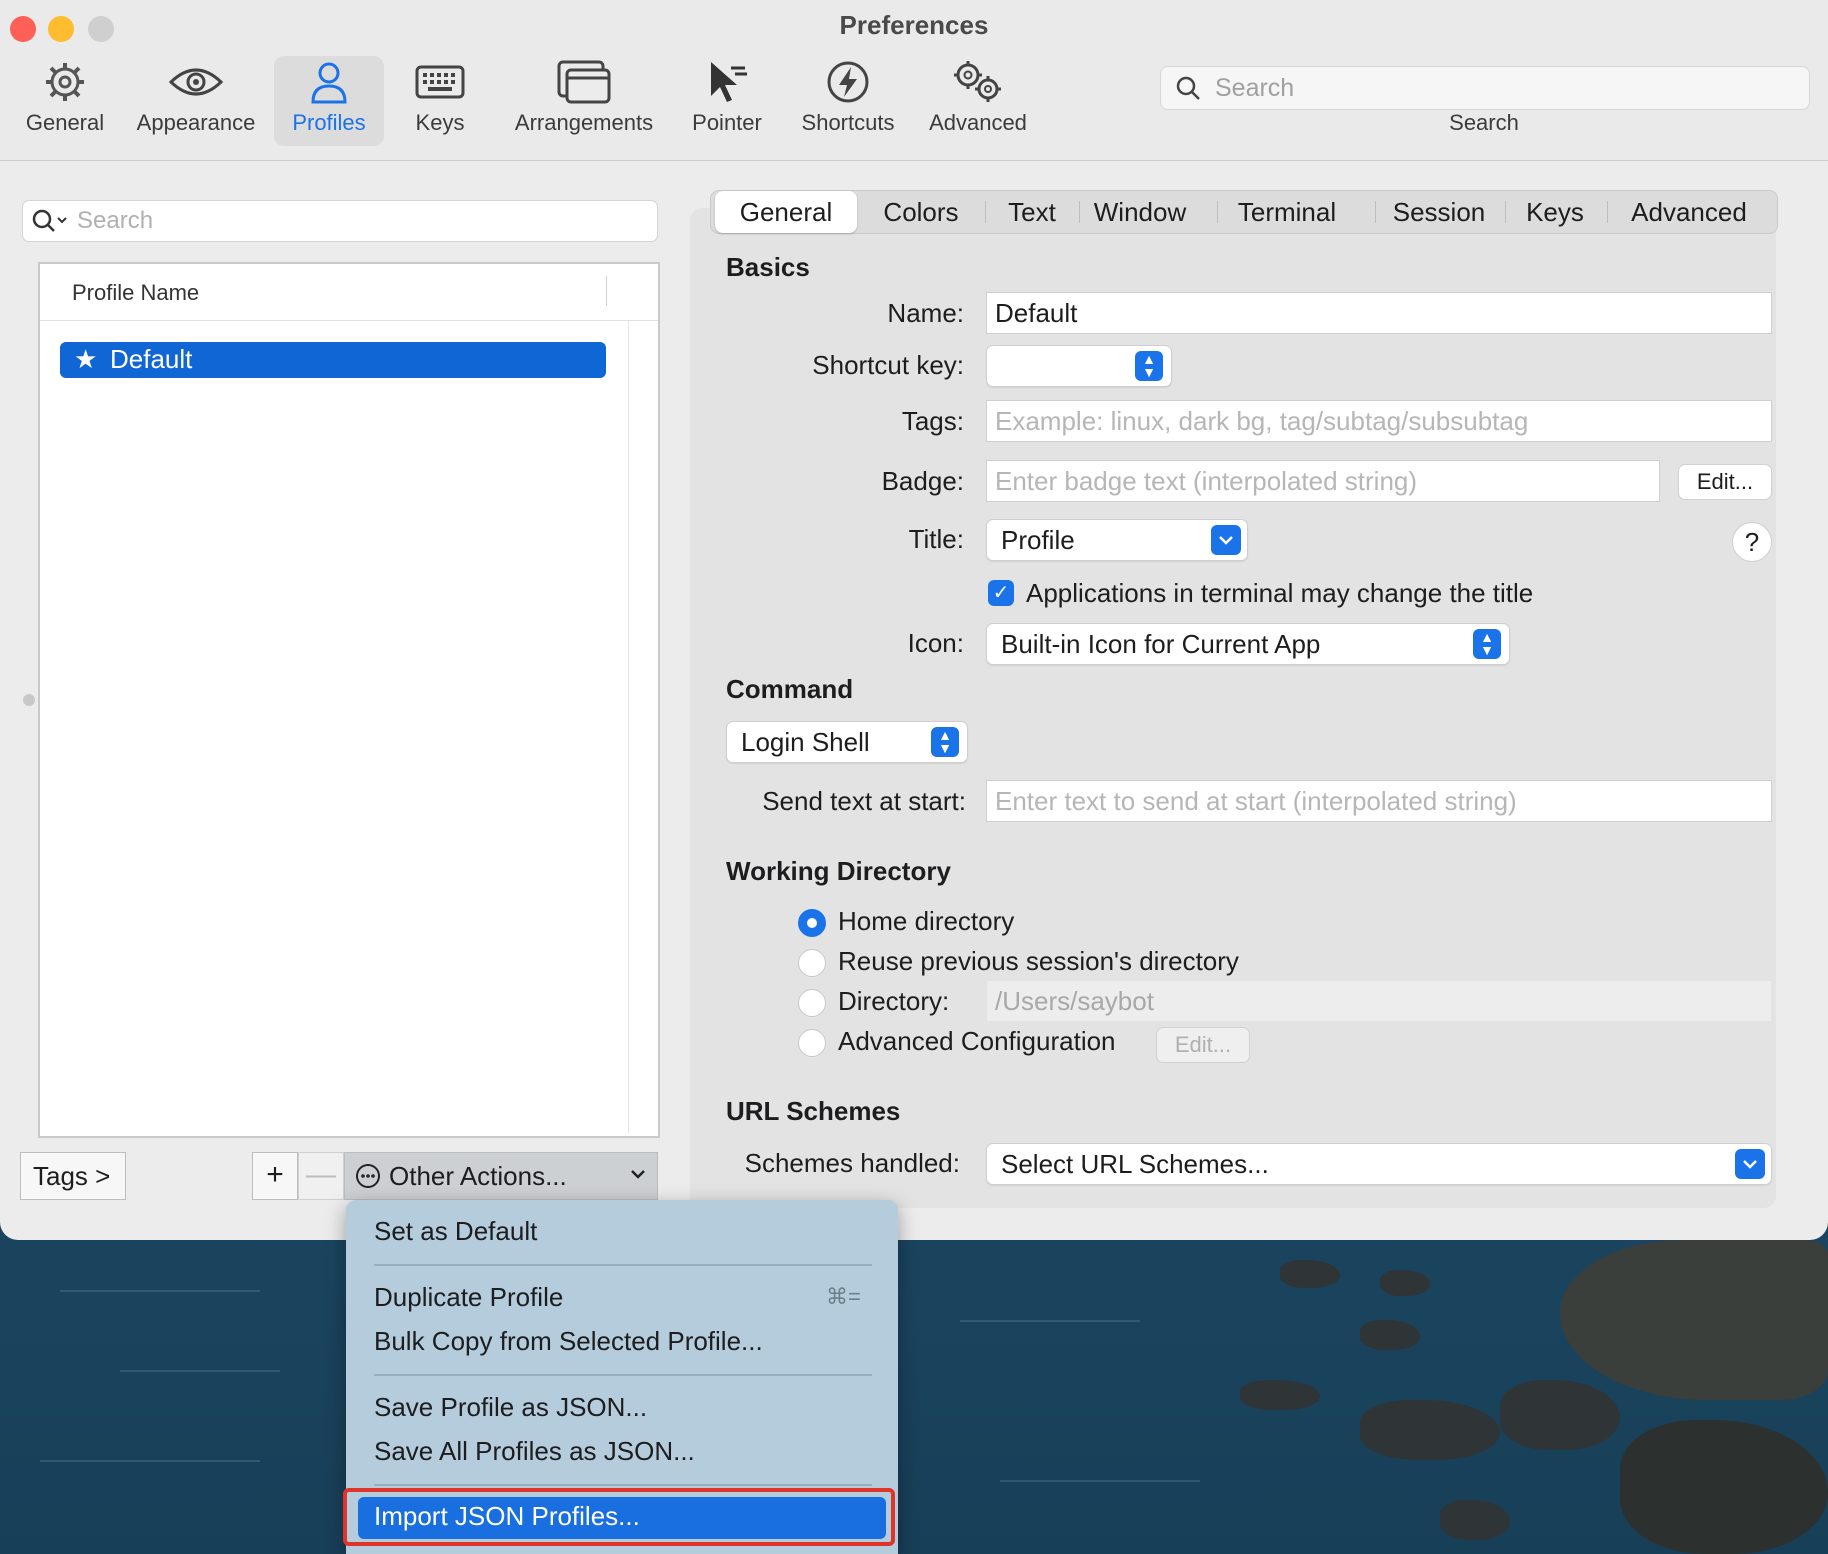 This screenshot has width=1828, height=1554. Describe the element at coordinates (1117, 540) in the screenshot. I see `title-popup: Profile` at that location.